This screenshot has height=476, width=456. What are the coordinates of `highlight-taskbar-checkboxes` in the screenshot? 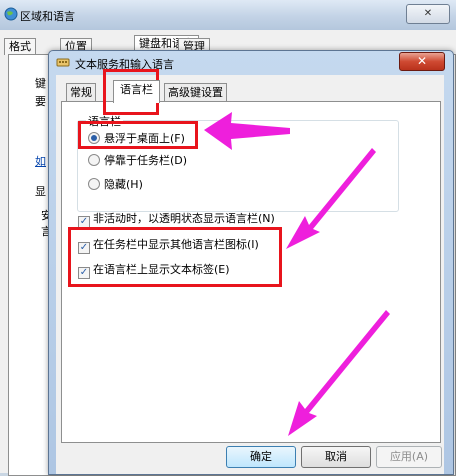 It's located at (175, 257).